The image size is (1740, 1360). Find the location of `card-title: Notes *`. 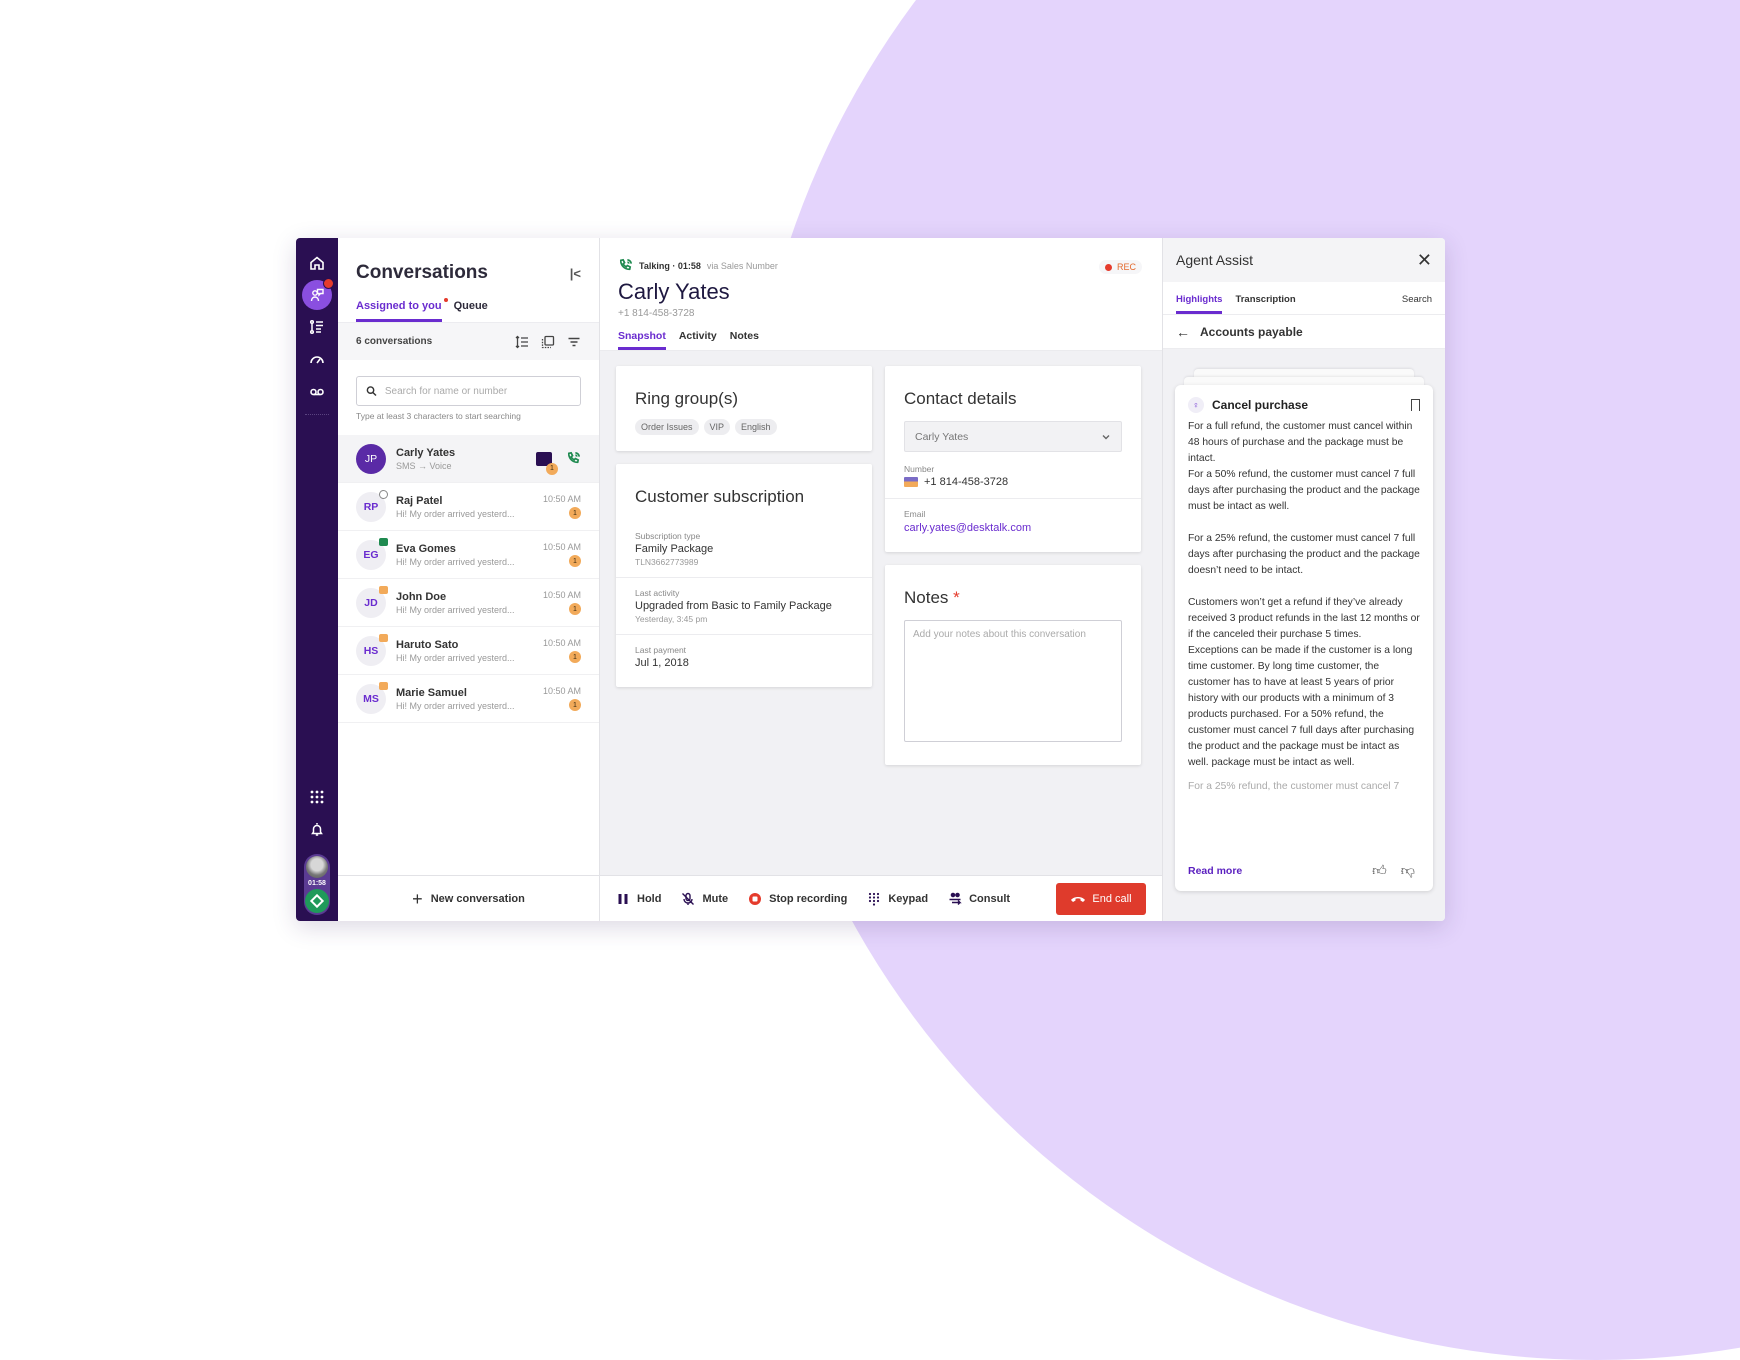

card-title: Notes * is located at coordinates (932, 597).